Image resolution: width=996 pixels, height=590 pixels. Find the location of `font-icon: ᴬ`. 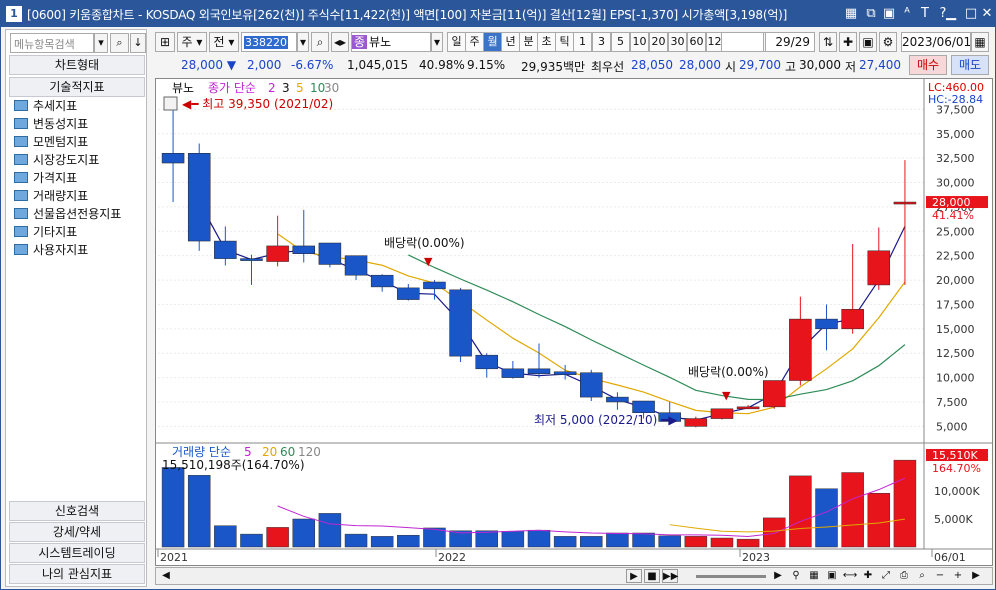

font-icon: ᴬ is located at coordinates (907, 13).